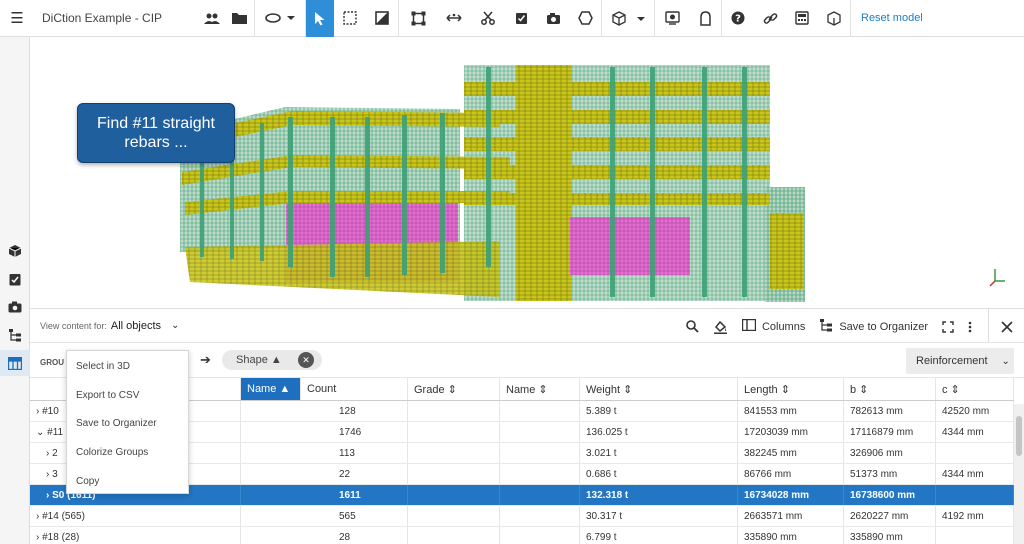  What do you see at coordinates (773, 326) in the screenshot?
I see `columns-button: Columns` at bounding box center [773, 326].